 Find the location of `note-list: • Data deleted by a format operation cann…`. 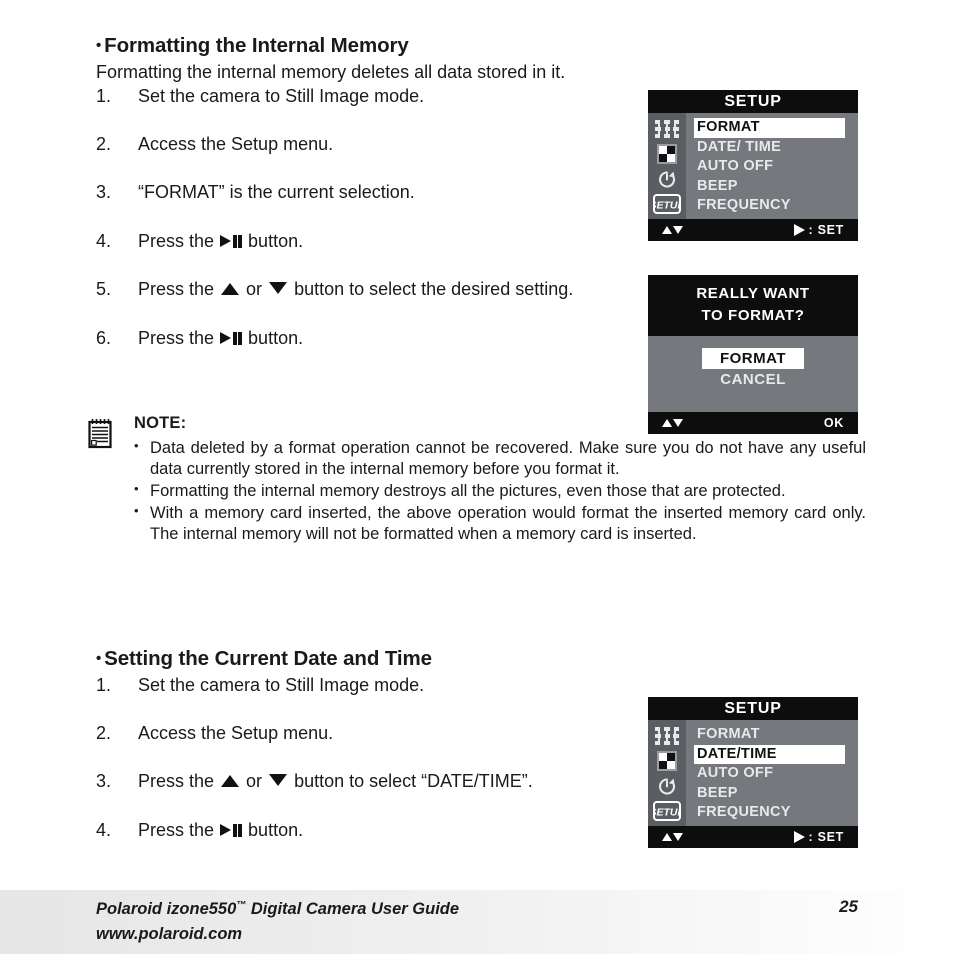

note-list: • Data deleted by a format operation cann… is located at coordinates (477, 492).